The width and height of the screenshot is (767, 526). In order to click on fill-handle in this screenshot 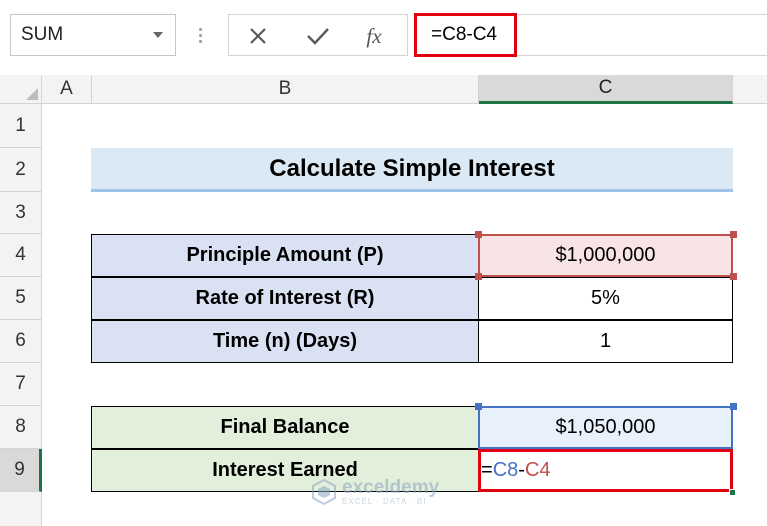, I will do `click(732, 492)`.